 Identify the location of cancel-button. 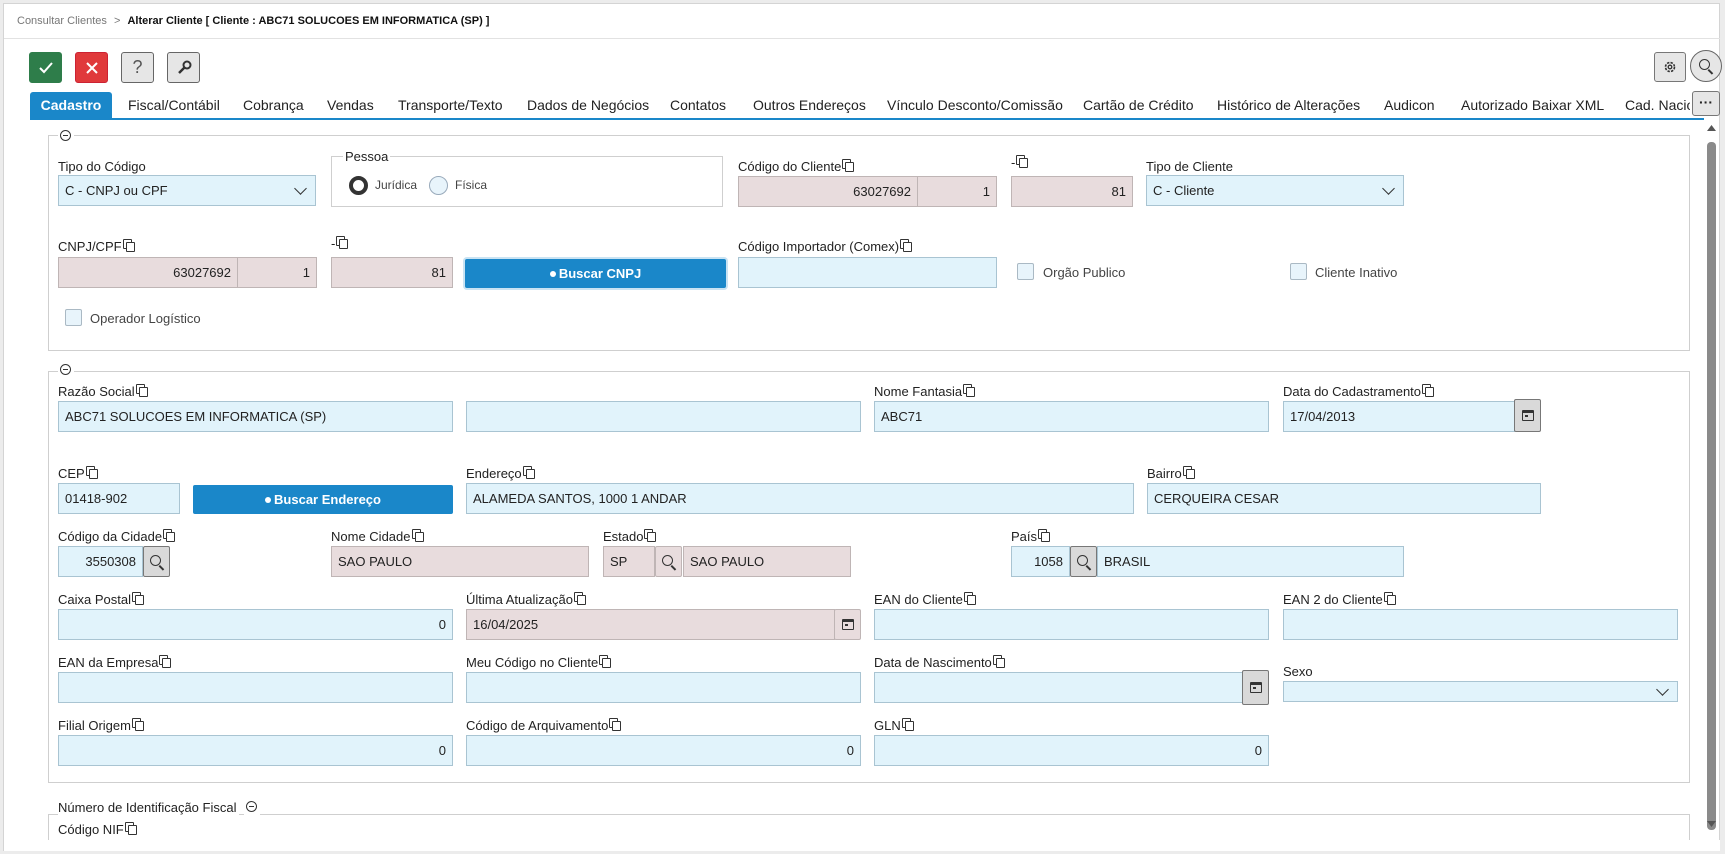
(91, 67).